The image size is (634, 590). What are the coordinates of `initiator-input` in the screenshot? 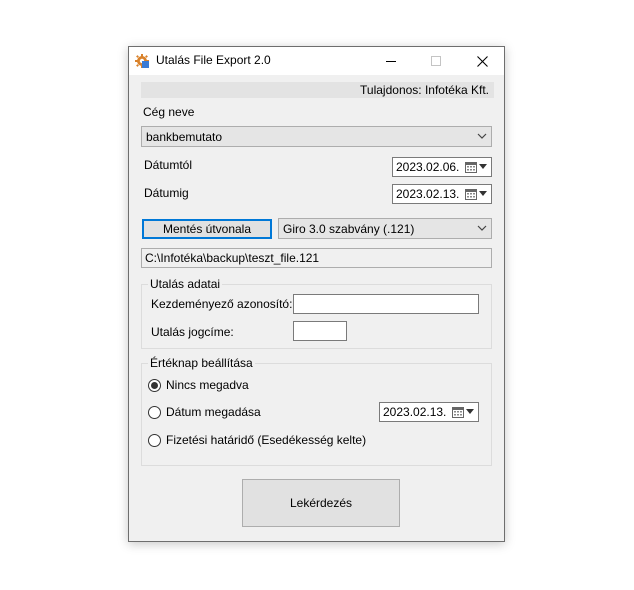 It's located at (386, 304).